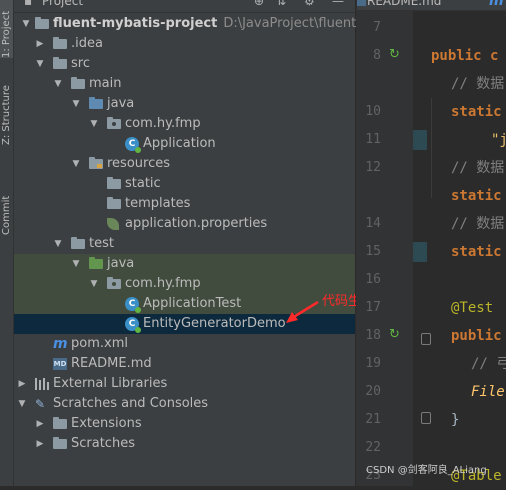 Image resolution: width=506 pixels, height=490 pixels. Describe the element at coordinates (361, 3) in the screenshot. I see `markdown-icon` at that location.